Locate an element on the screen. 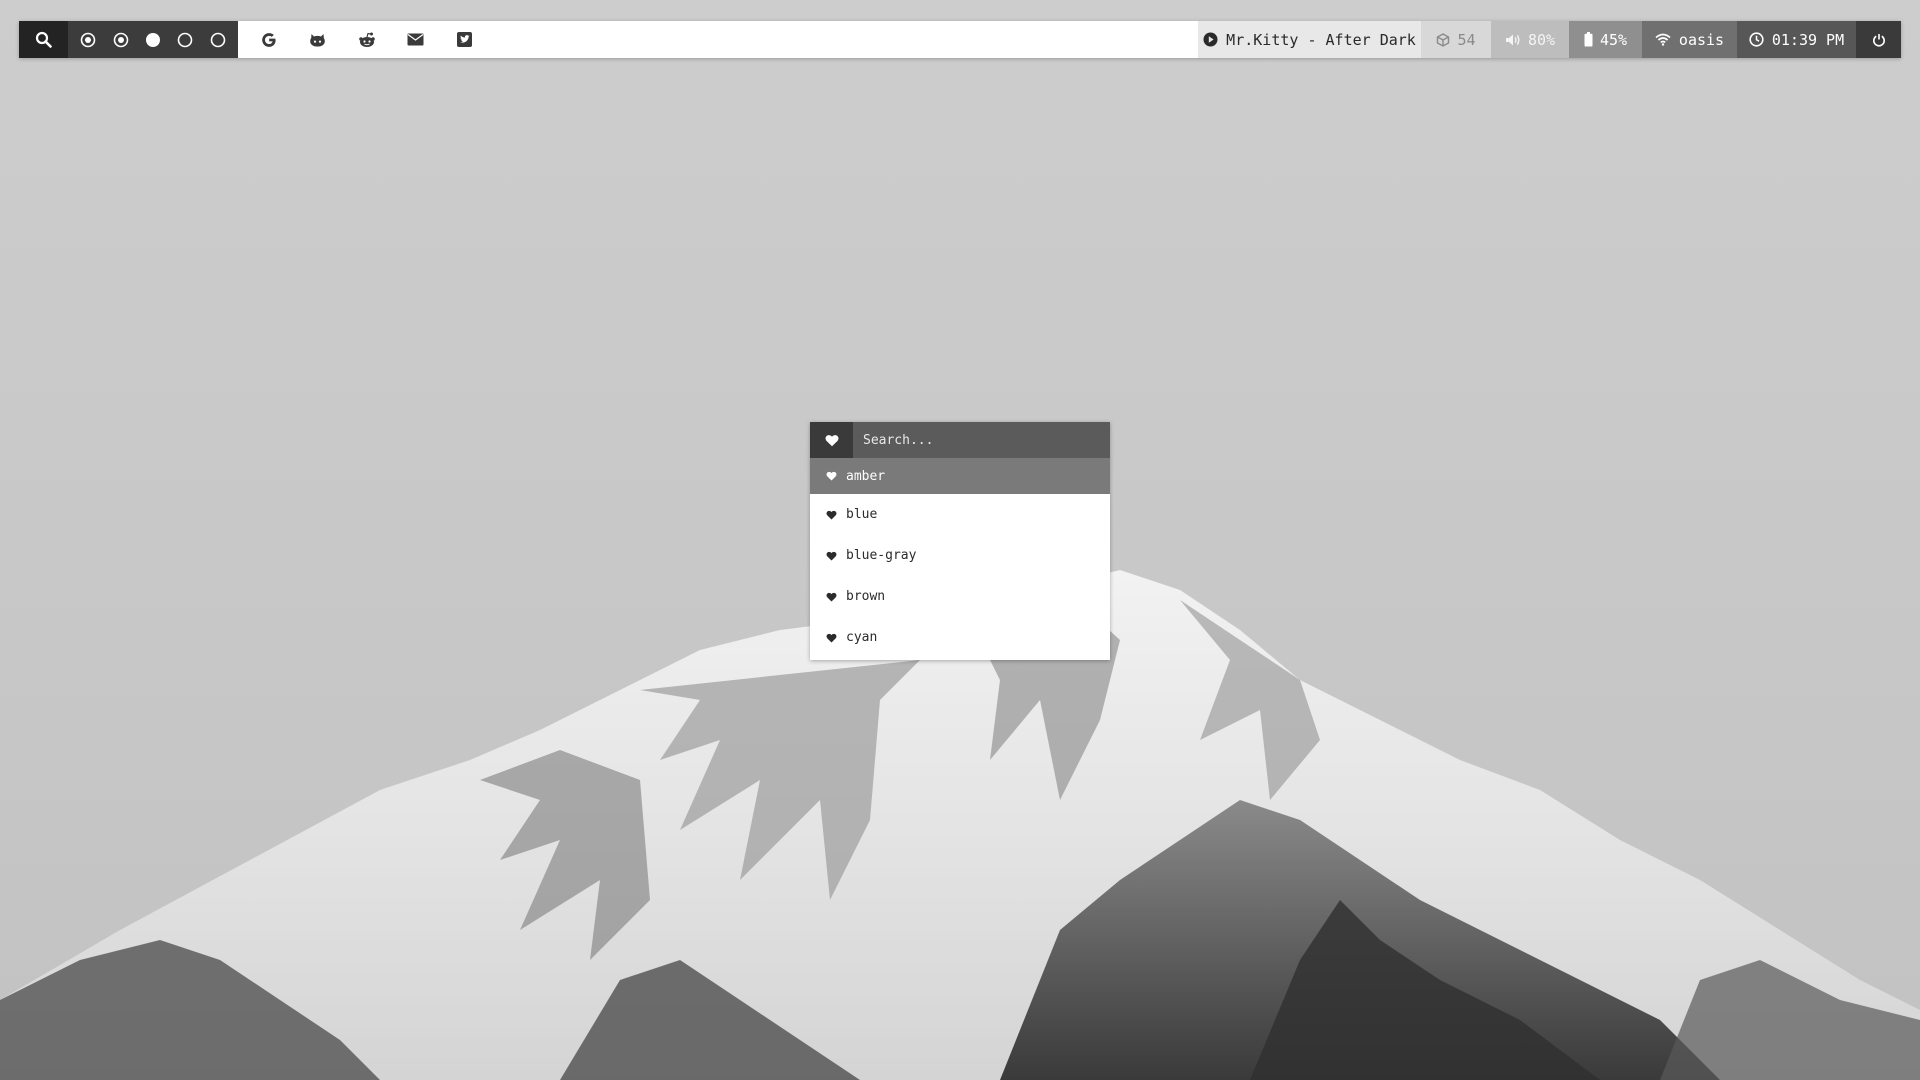 Image resolution: width=1920 pixels, height=1080 pixels. volume-icon is located at coordinates (1512, 39).